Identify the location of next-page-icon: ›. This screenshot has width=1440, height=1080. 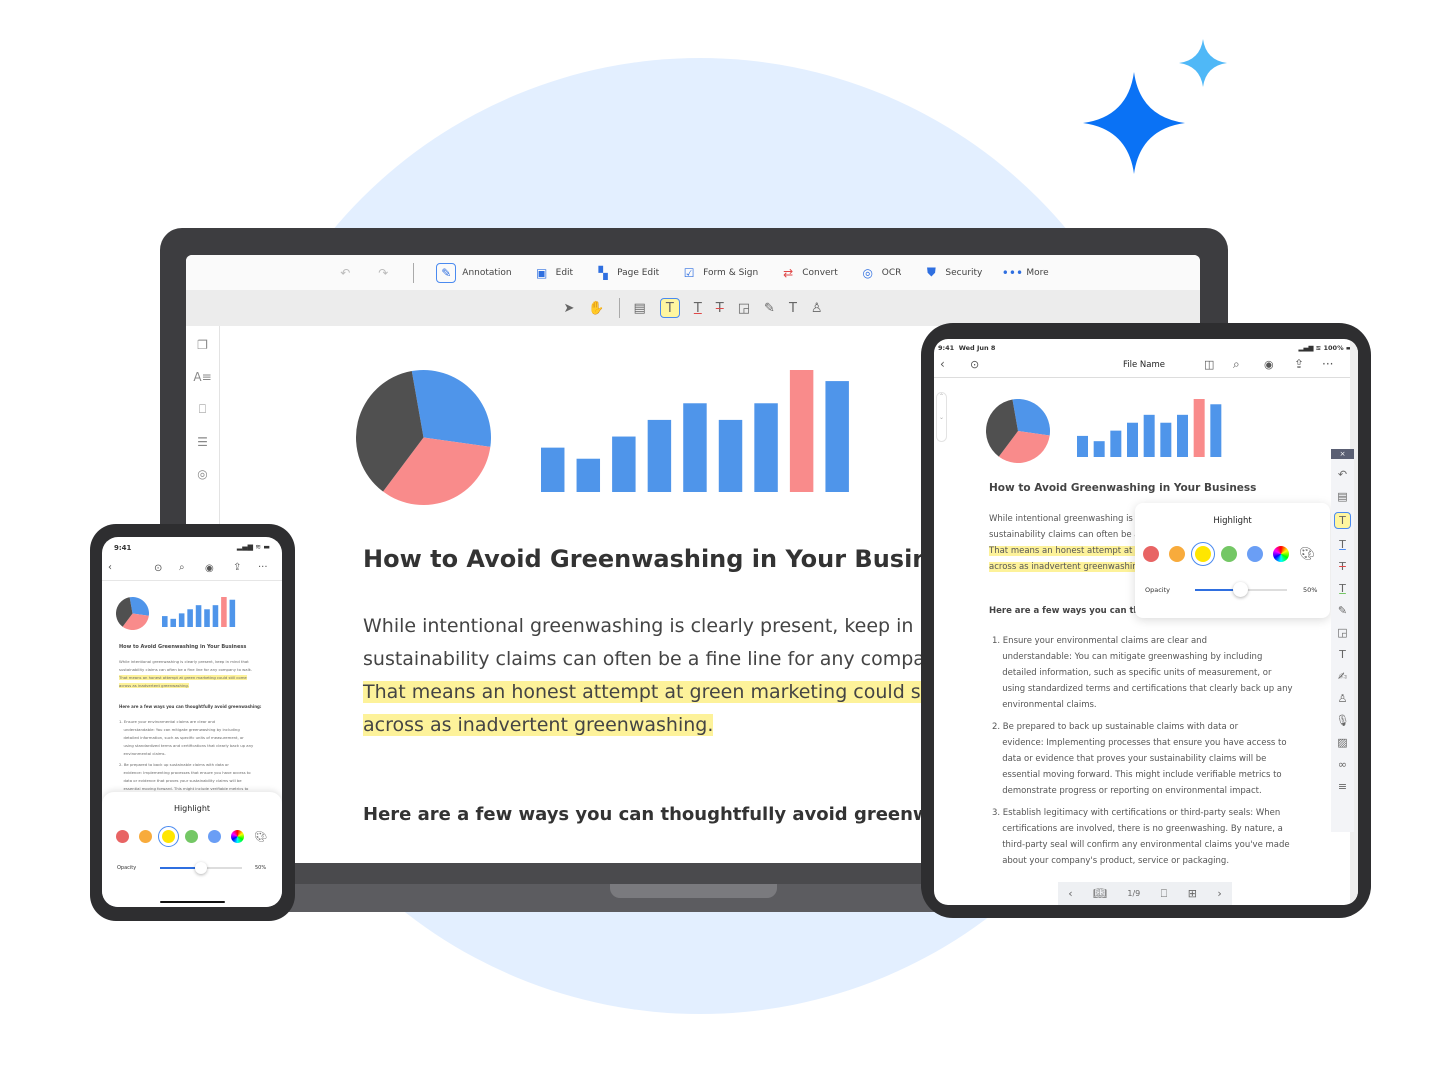
(1219, 893).